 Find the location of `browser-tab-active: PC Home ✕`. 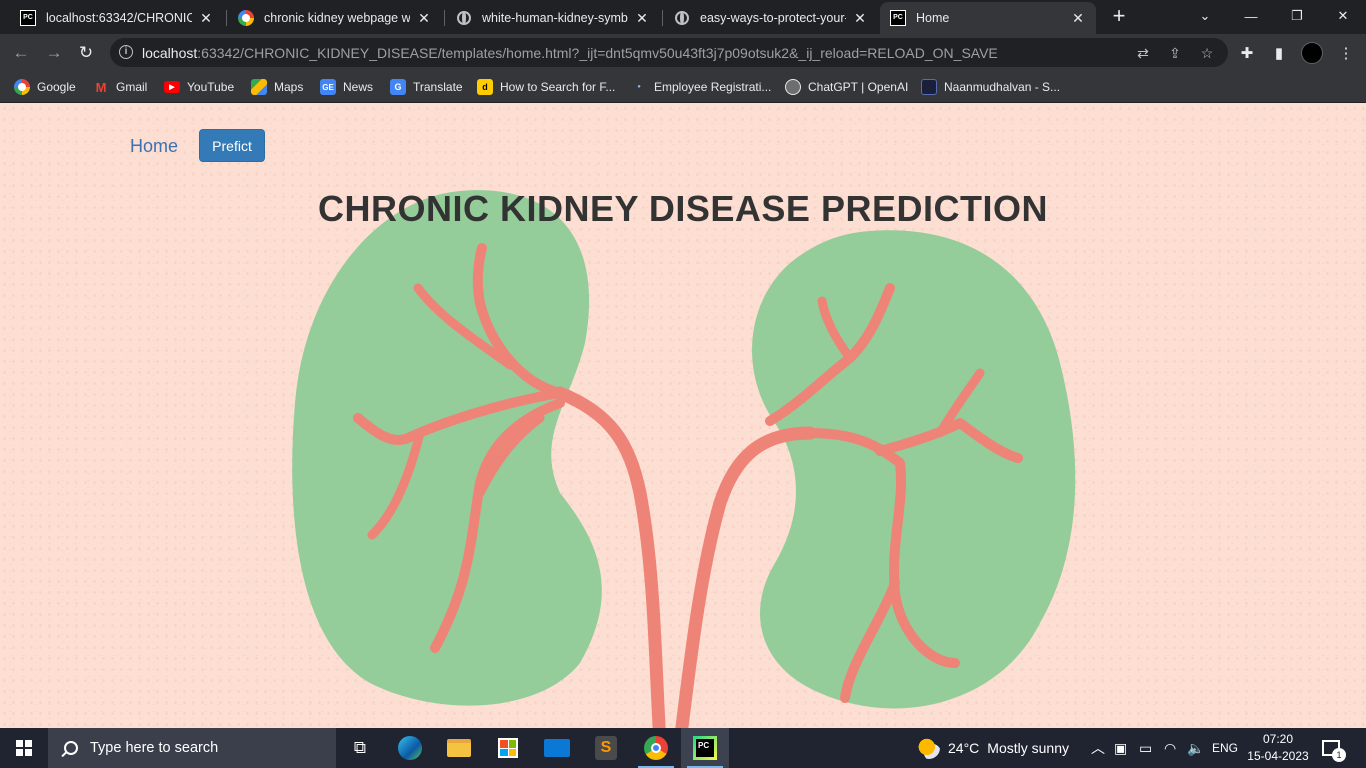

browser-tab-active: PC Home ✕ is located at coordinates (988, 18).